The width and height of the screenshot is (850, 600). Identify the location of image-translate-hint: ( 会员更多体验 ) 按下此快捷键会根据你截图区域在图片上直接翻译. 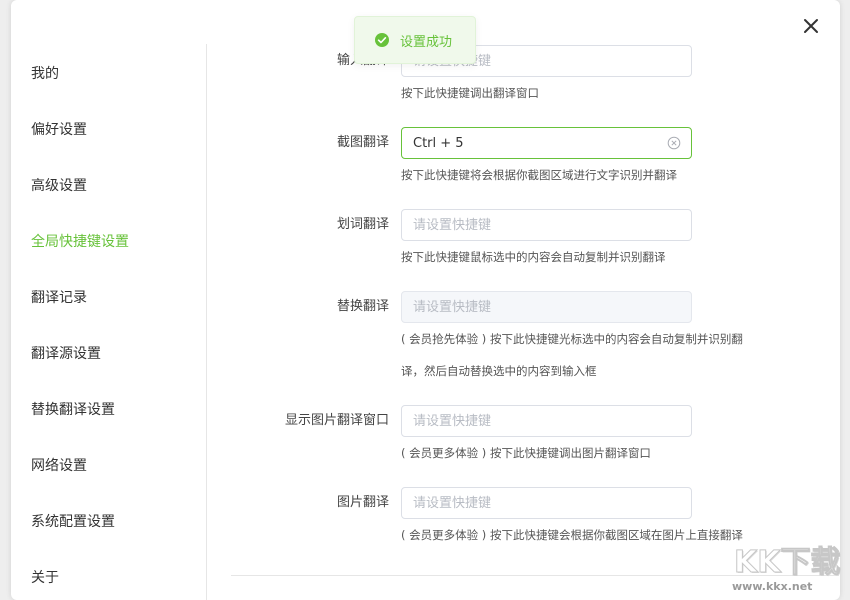
(572, 535).